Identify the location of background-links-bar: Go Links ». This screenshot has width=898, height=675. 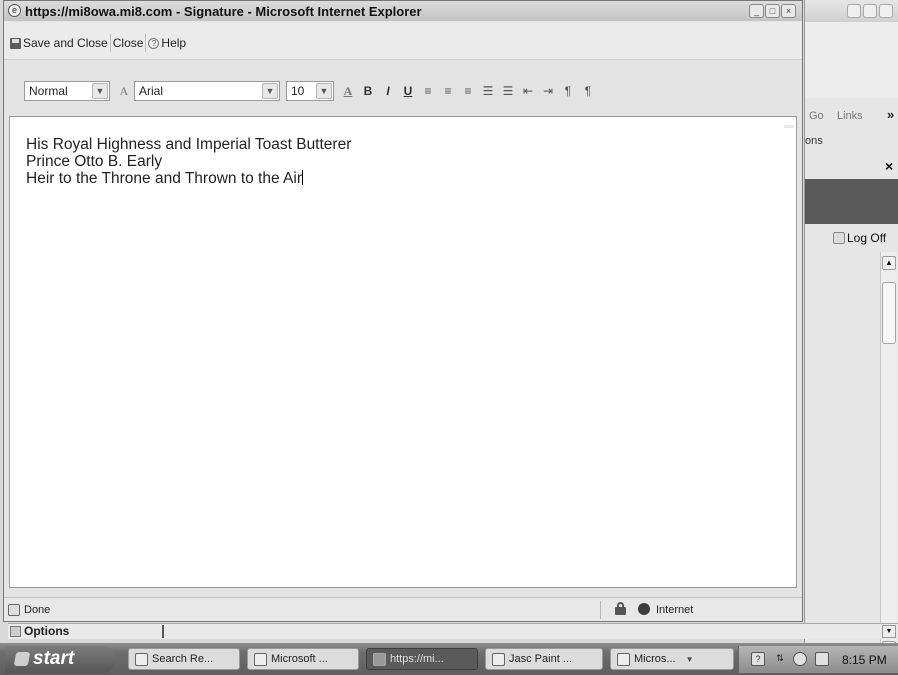
(851, 117).